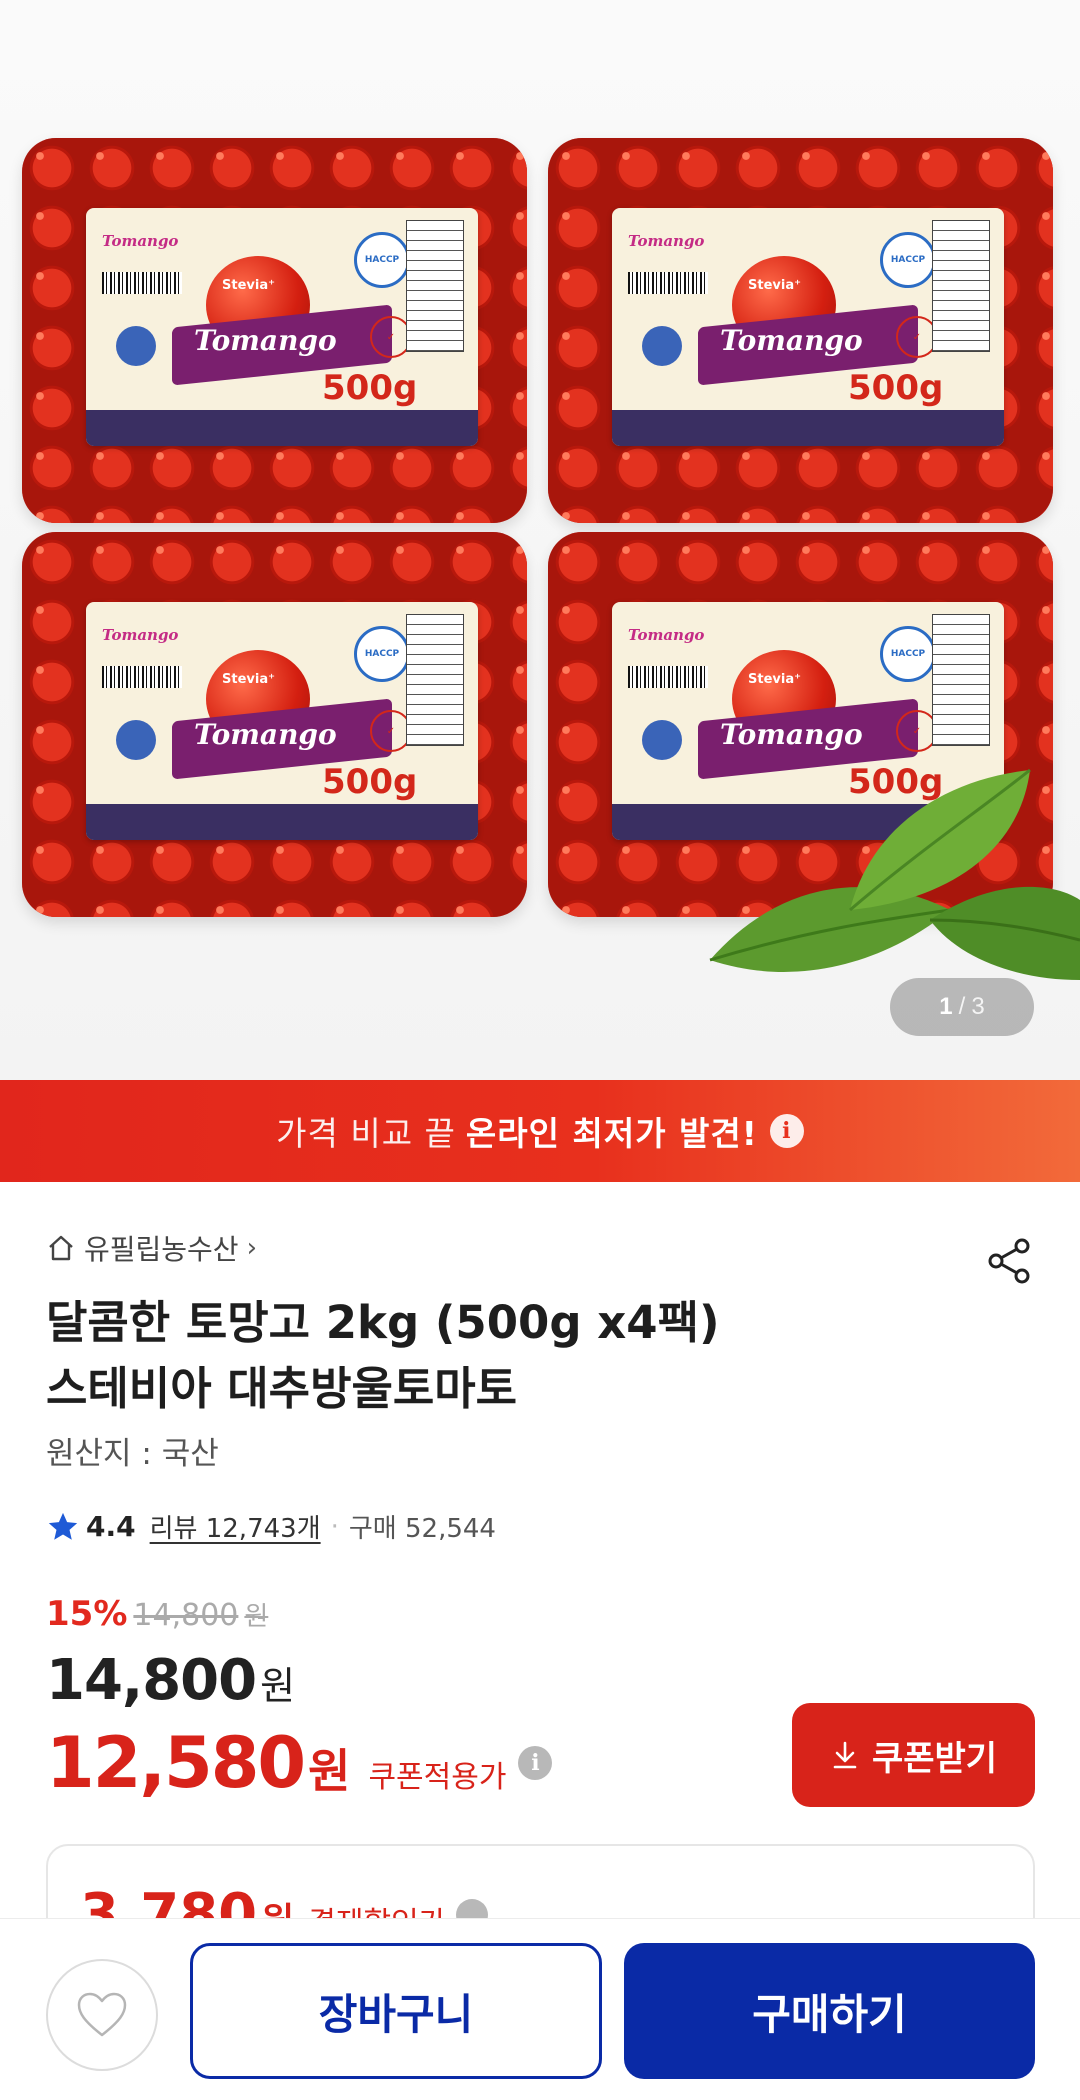 This screenshot has height=2100, width=1080. I want to click on store-name: 유필립농수산, so click(161, 1249).